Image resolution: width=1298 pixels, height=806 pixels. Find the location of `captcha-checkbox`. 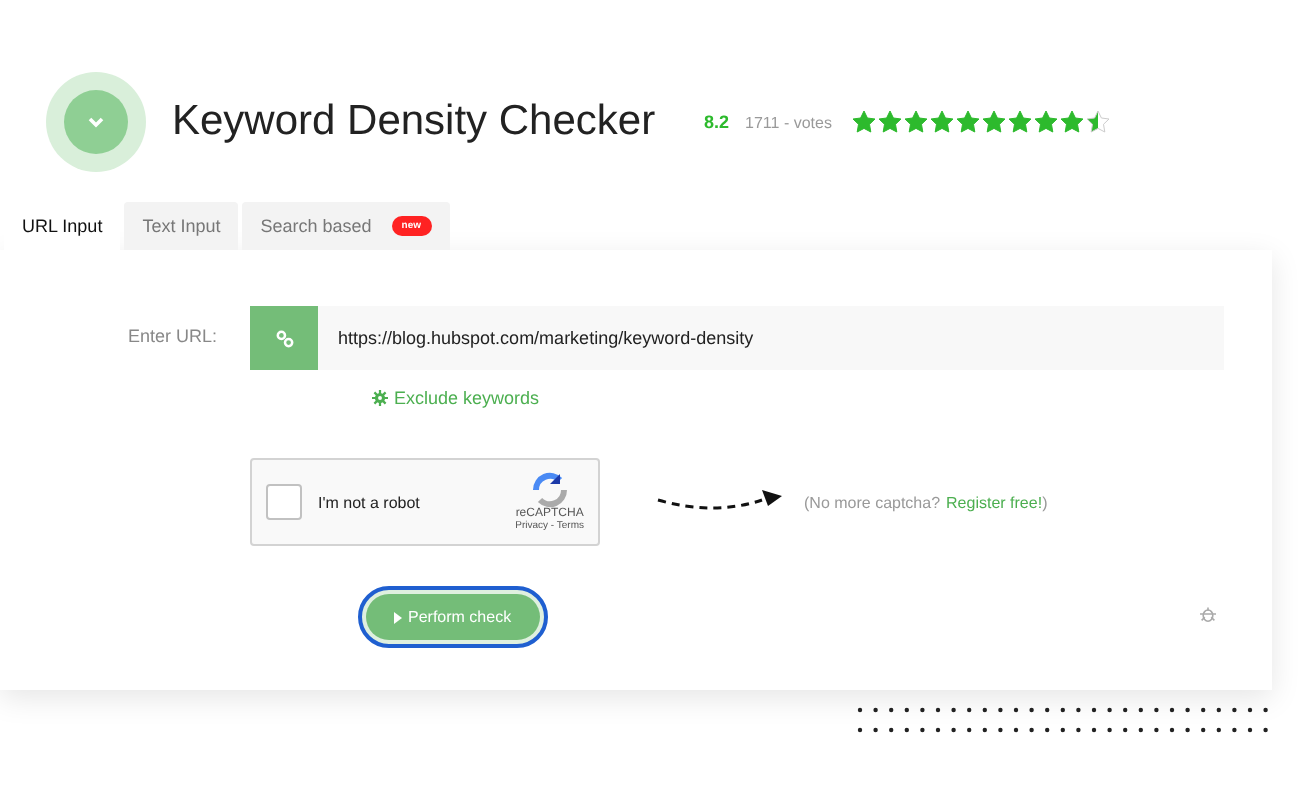

captcha-checkbox is located at coordinates (284, 502).